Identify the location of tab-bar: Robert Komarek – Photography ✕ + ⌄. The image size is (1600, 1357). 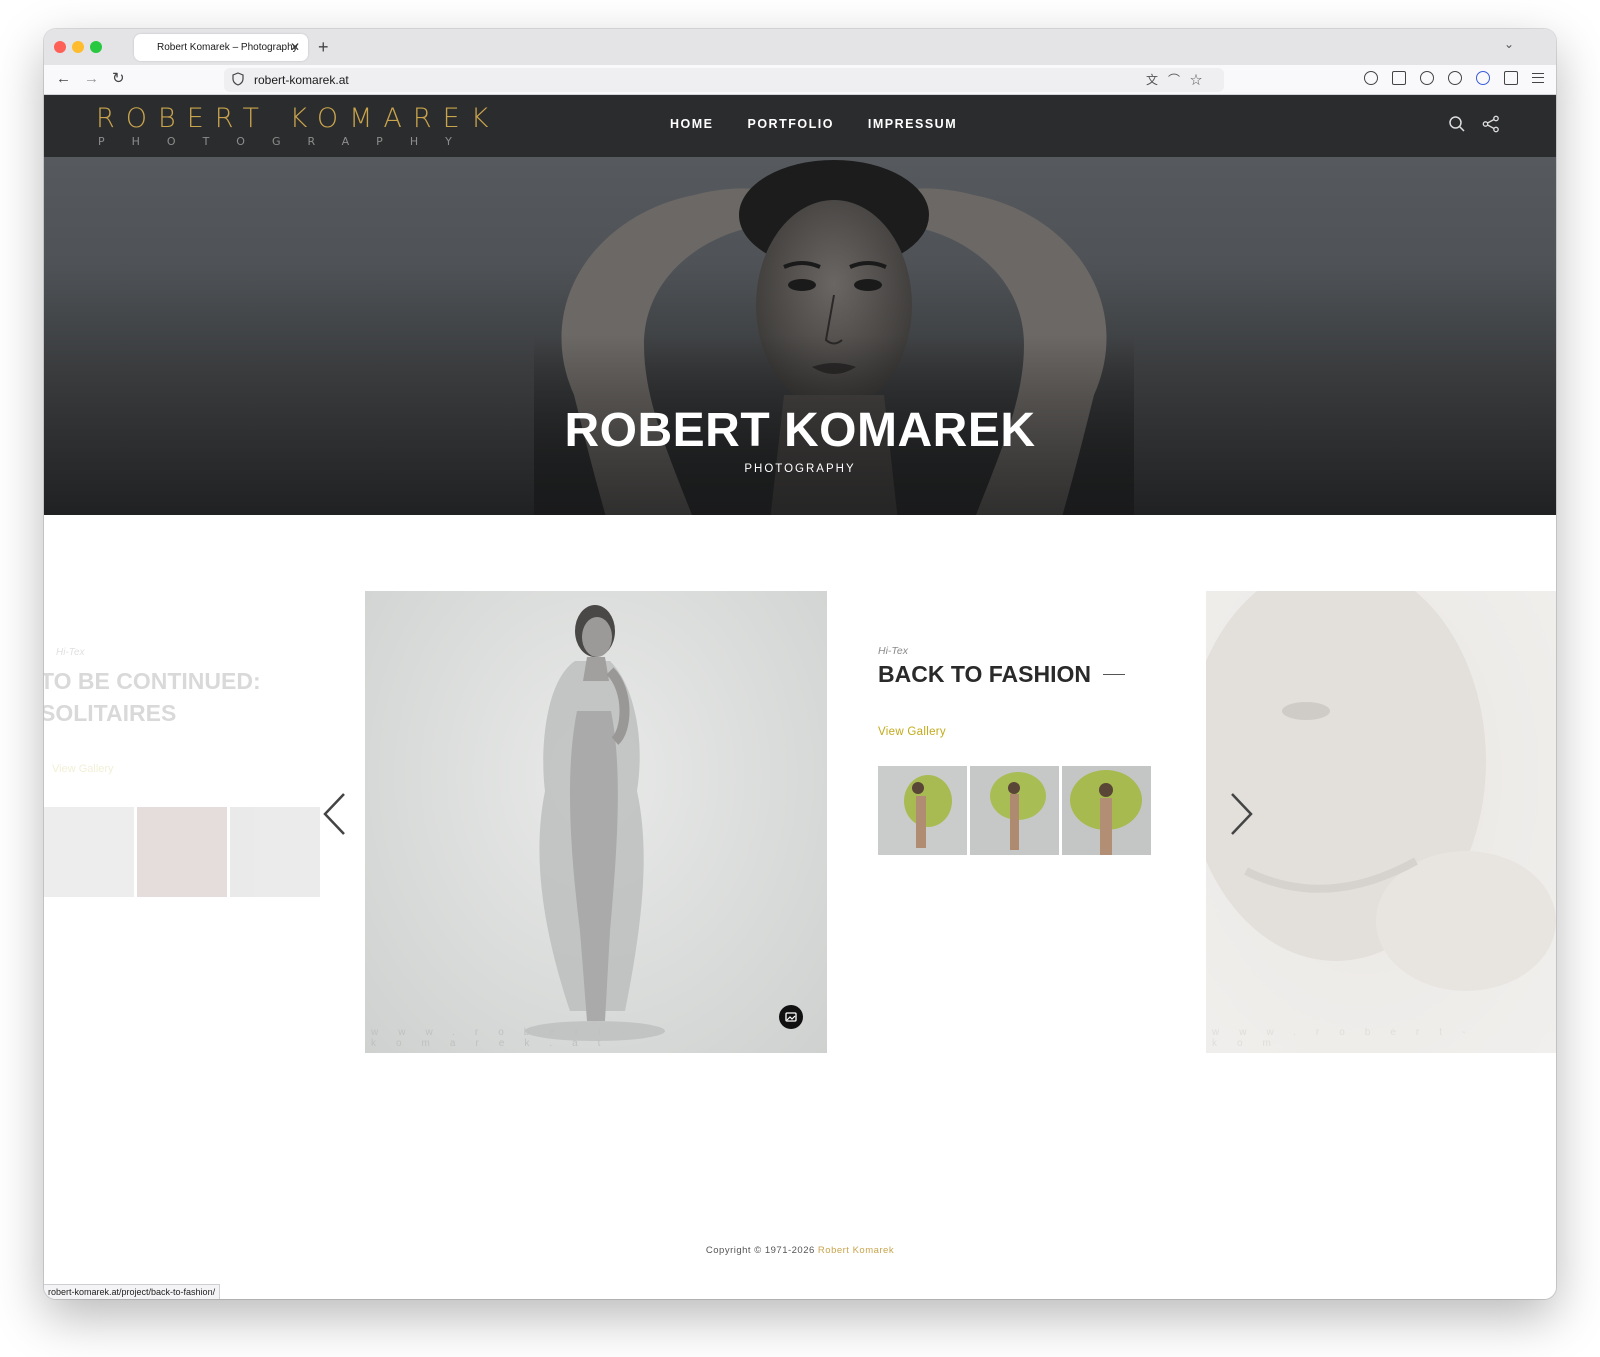
(800, 47).